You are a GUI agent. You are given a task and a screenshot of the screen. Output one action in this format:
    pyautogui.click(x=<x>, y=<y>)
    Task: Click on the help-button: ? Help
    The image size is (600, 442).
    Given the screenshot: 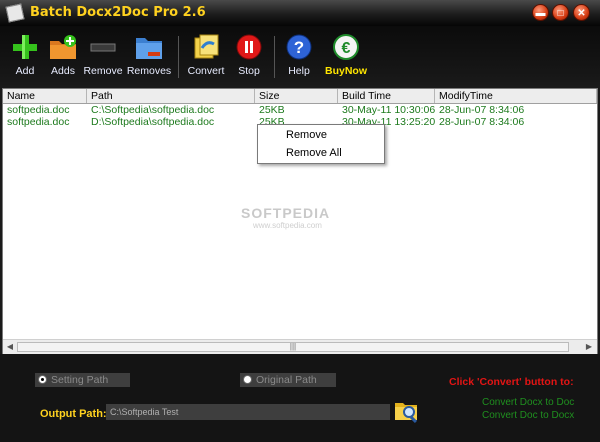 What is the action you would take?
    pyautogui.click(x=299, y=56)
    